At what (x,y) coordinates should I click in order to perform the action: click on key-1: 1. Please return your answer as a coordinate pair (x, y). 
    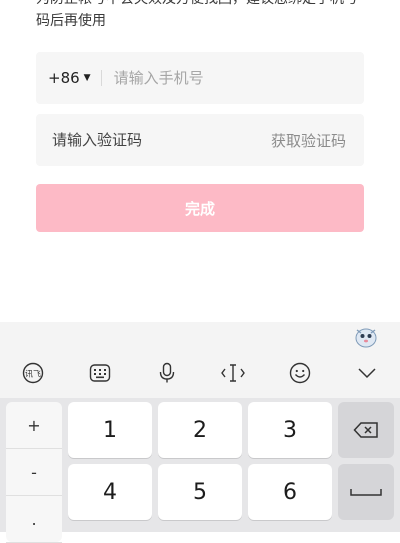
    Looking at the image, I should click on (110, 430).